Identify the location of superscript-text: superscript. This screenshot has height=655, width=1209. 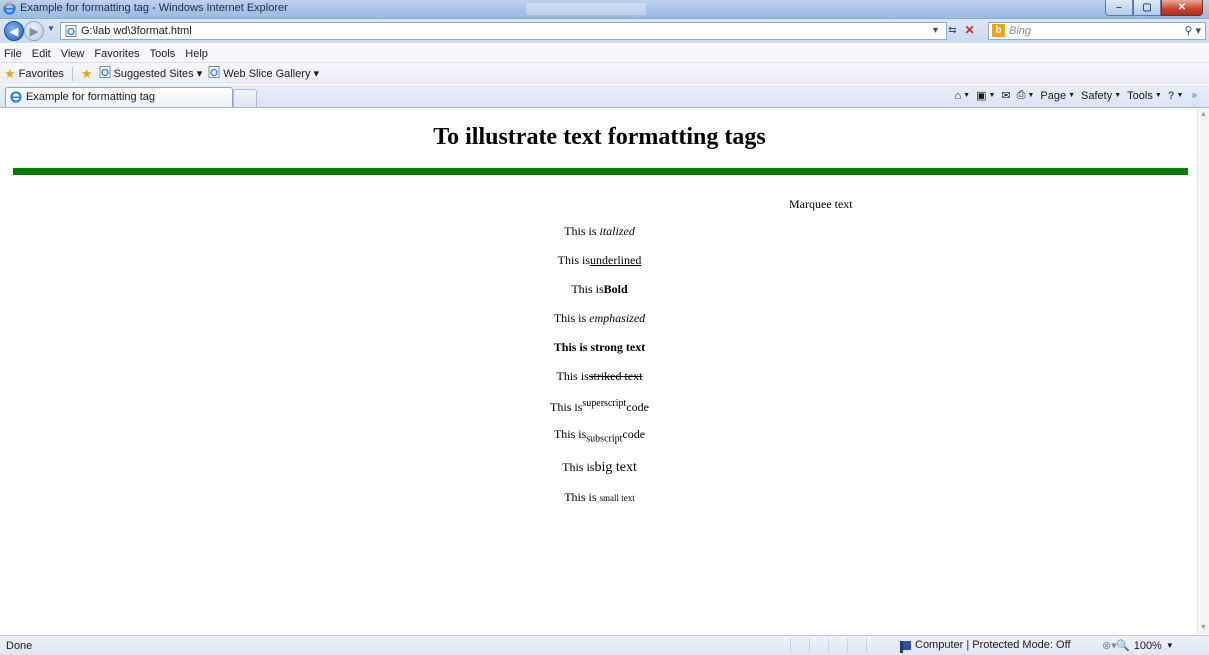
(604, 403).